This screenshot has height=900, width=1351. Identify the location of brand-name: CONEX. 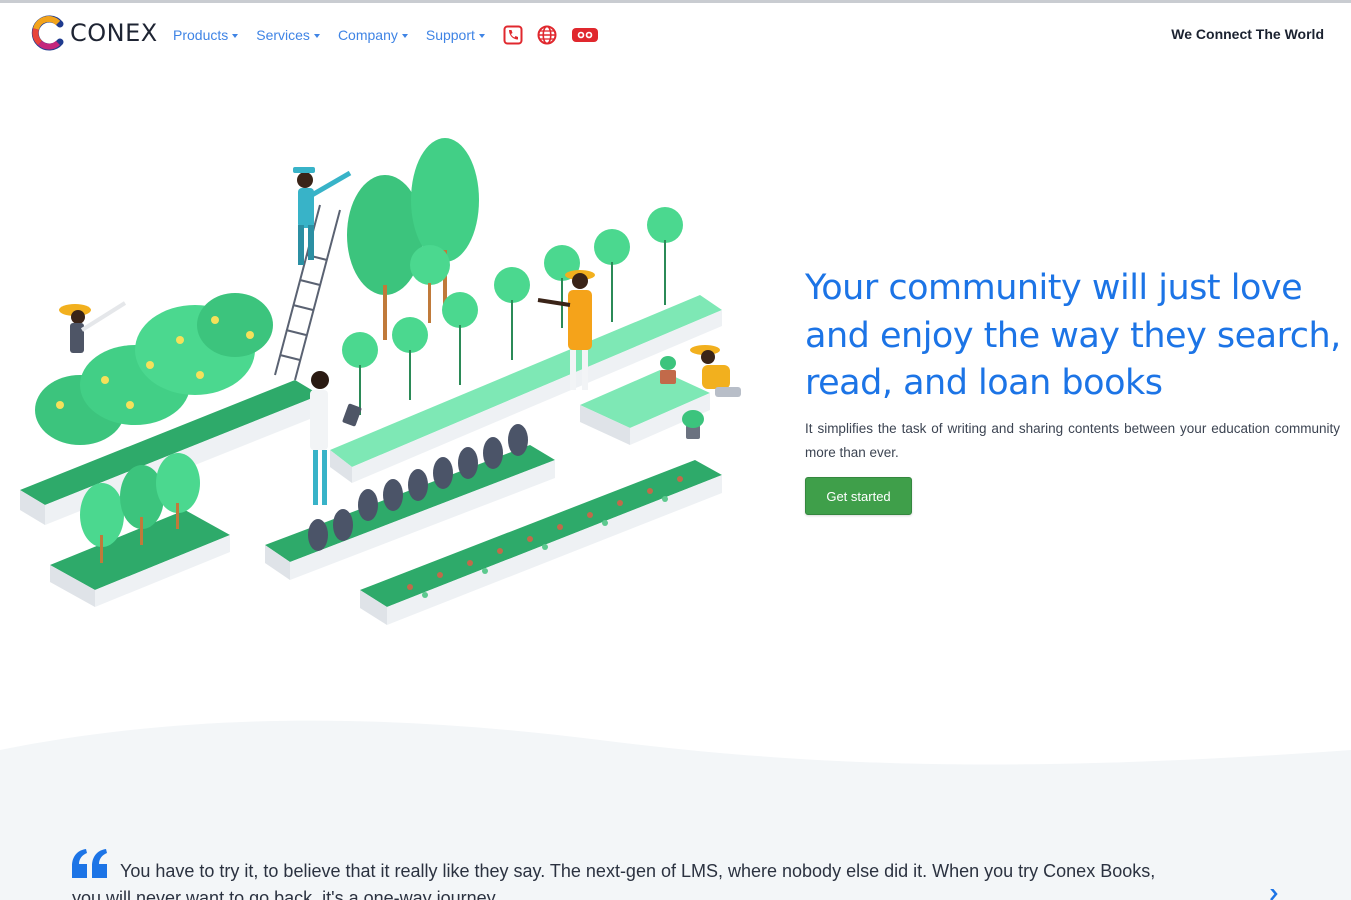
(114, 33).